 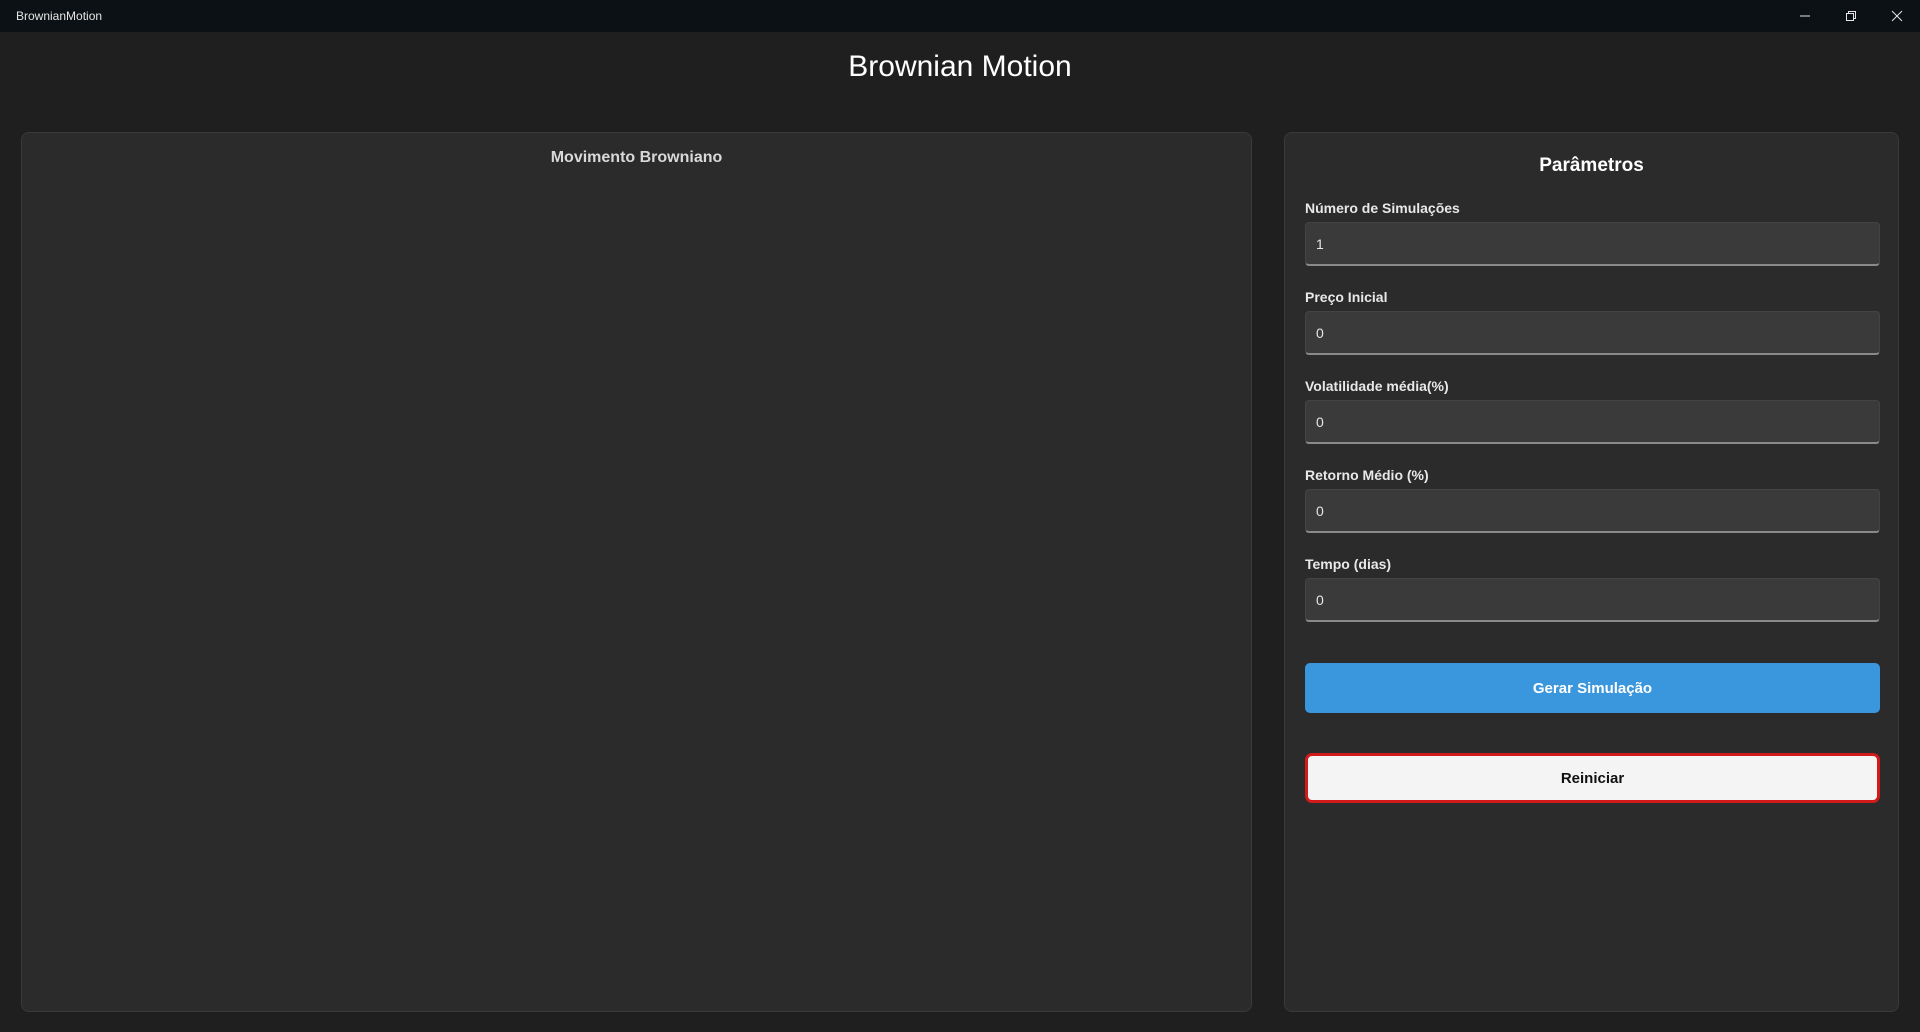 What do you see at coordinates (1348, 564) in the screenshot?
I see `time-days-label: Tempo (dias)` at bounding box center [1348, 564].